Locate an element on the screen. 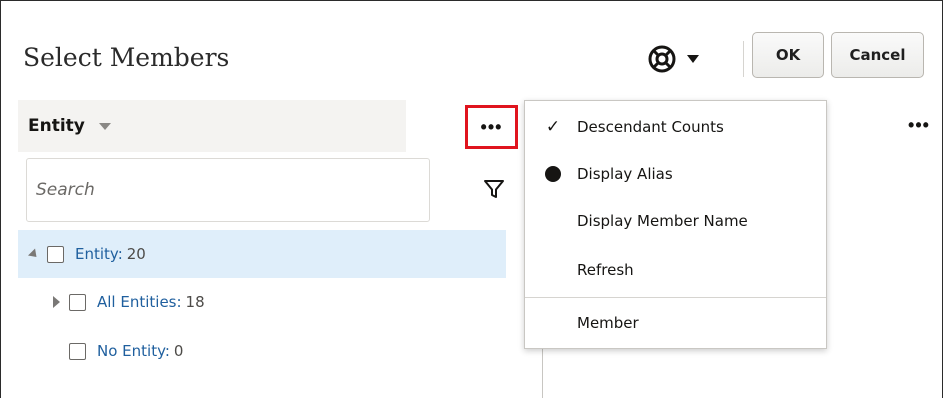  menu-item-display-member-name: Display Member Name is located at coordinates (675, 221).